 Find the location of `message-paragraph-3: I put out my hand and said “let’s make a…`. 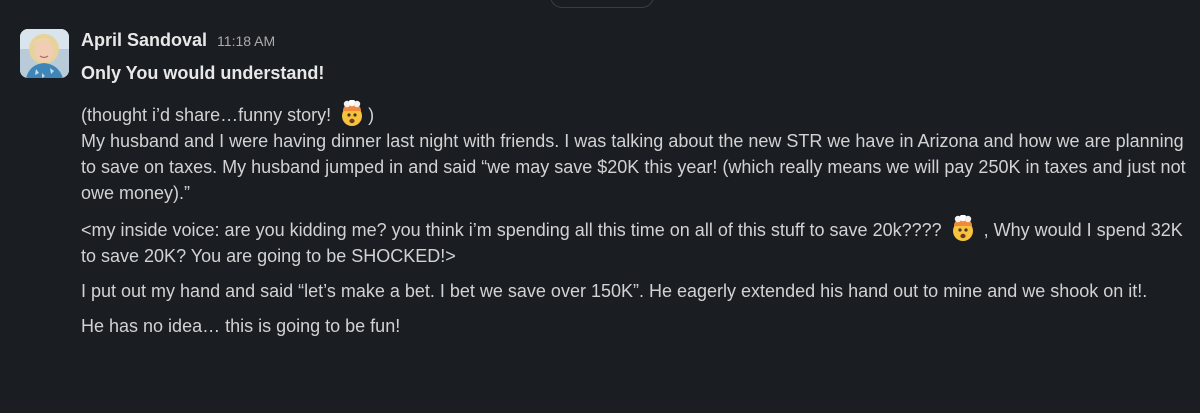

message-paragraph-3: I put out my hand and said “let’s make a… is located at coordinates (614, 291).